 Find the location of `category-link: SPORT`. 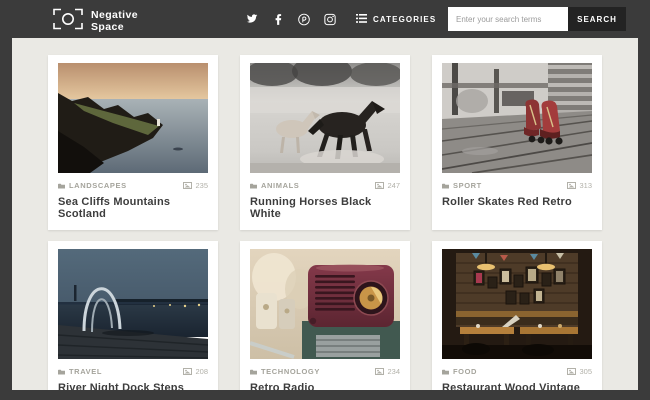

category-link: SPORT is located at coordinates (462, 185).